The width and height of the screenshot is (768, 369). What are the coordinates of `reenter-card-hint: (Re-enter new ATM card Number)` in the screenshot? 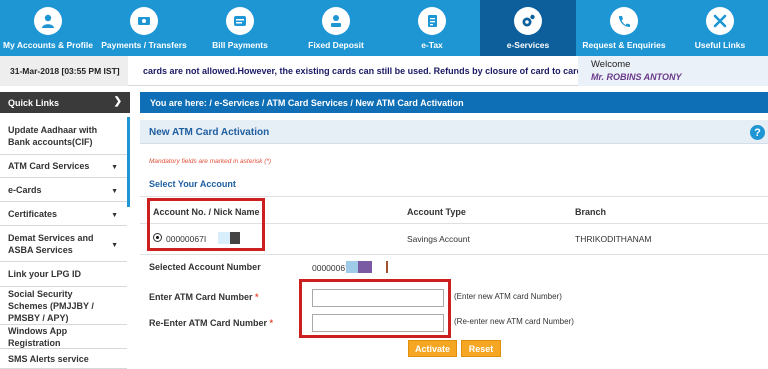 It's located at (514, 321).